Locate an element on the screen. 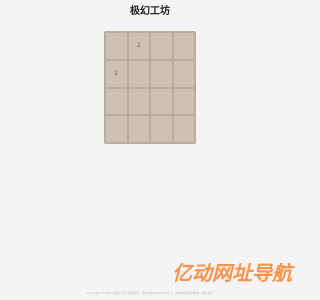 The image size is (320, 300). page-title: 极幻工坊 is located at coordinates (150, 11).